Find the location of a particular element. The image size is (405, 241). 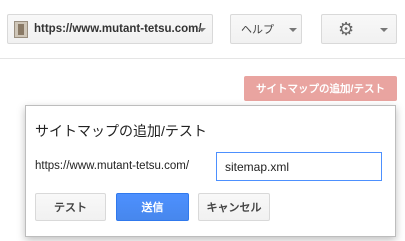

site-selector: https://www.mutant-tetsu.com/ is located at coordinates (110, 29).